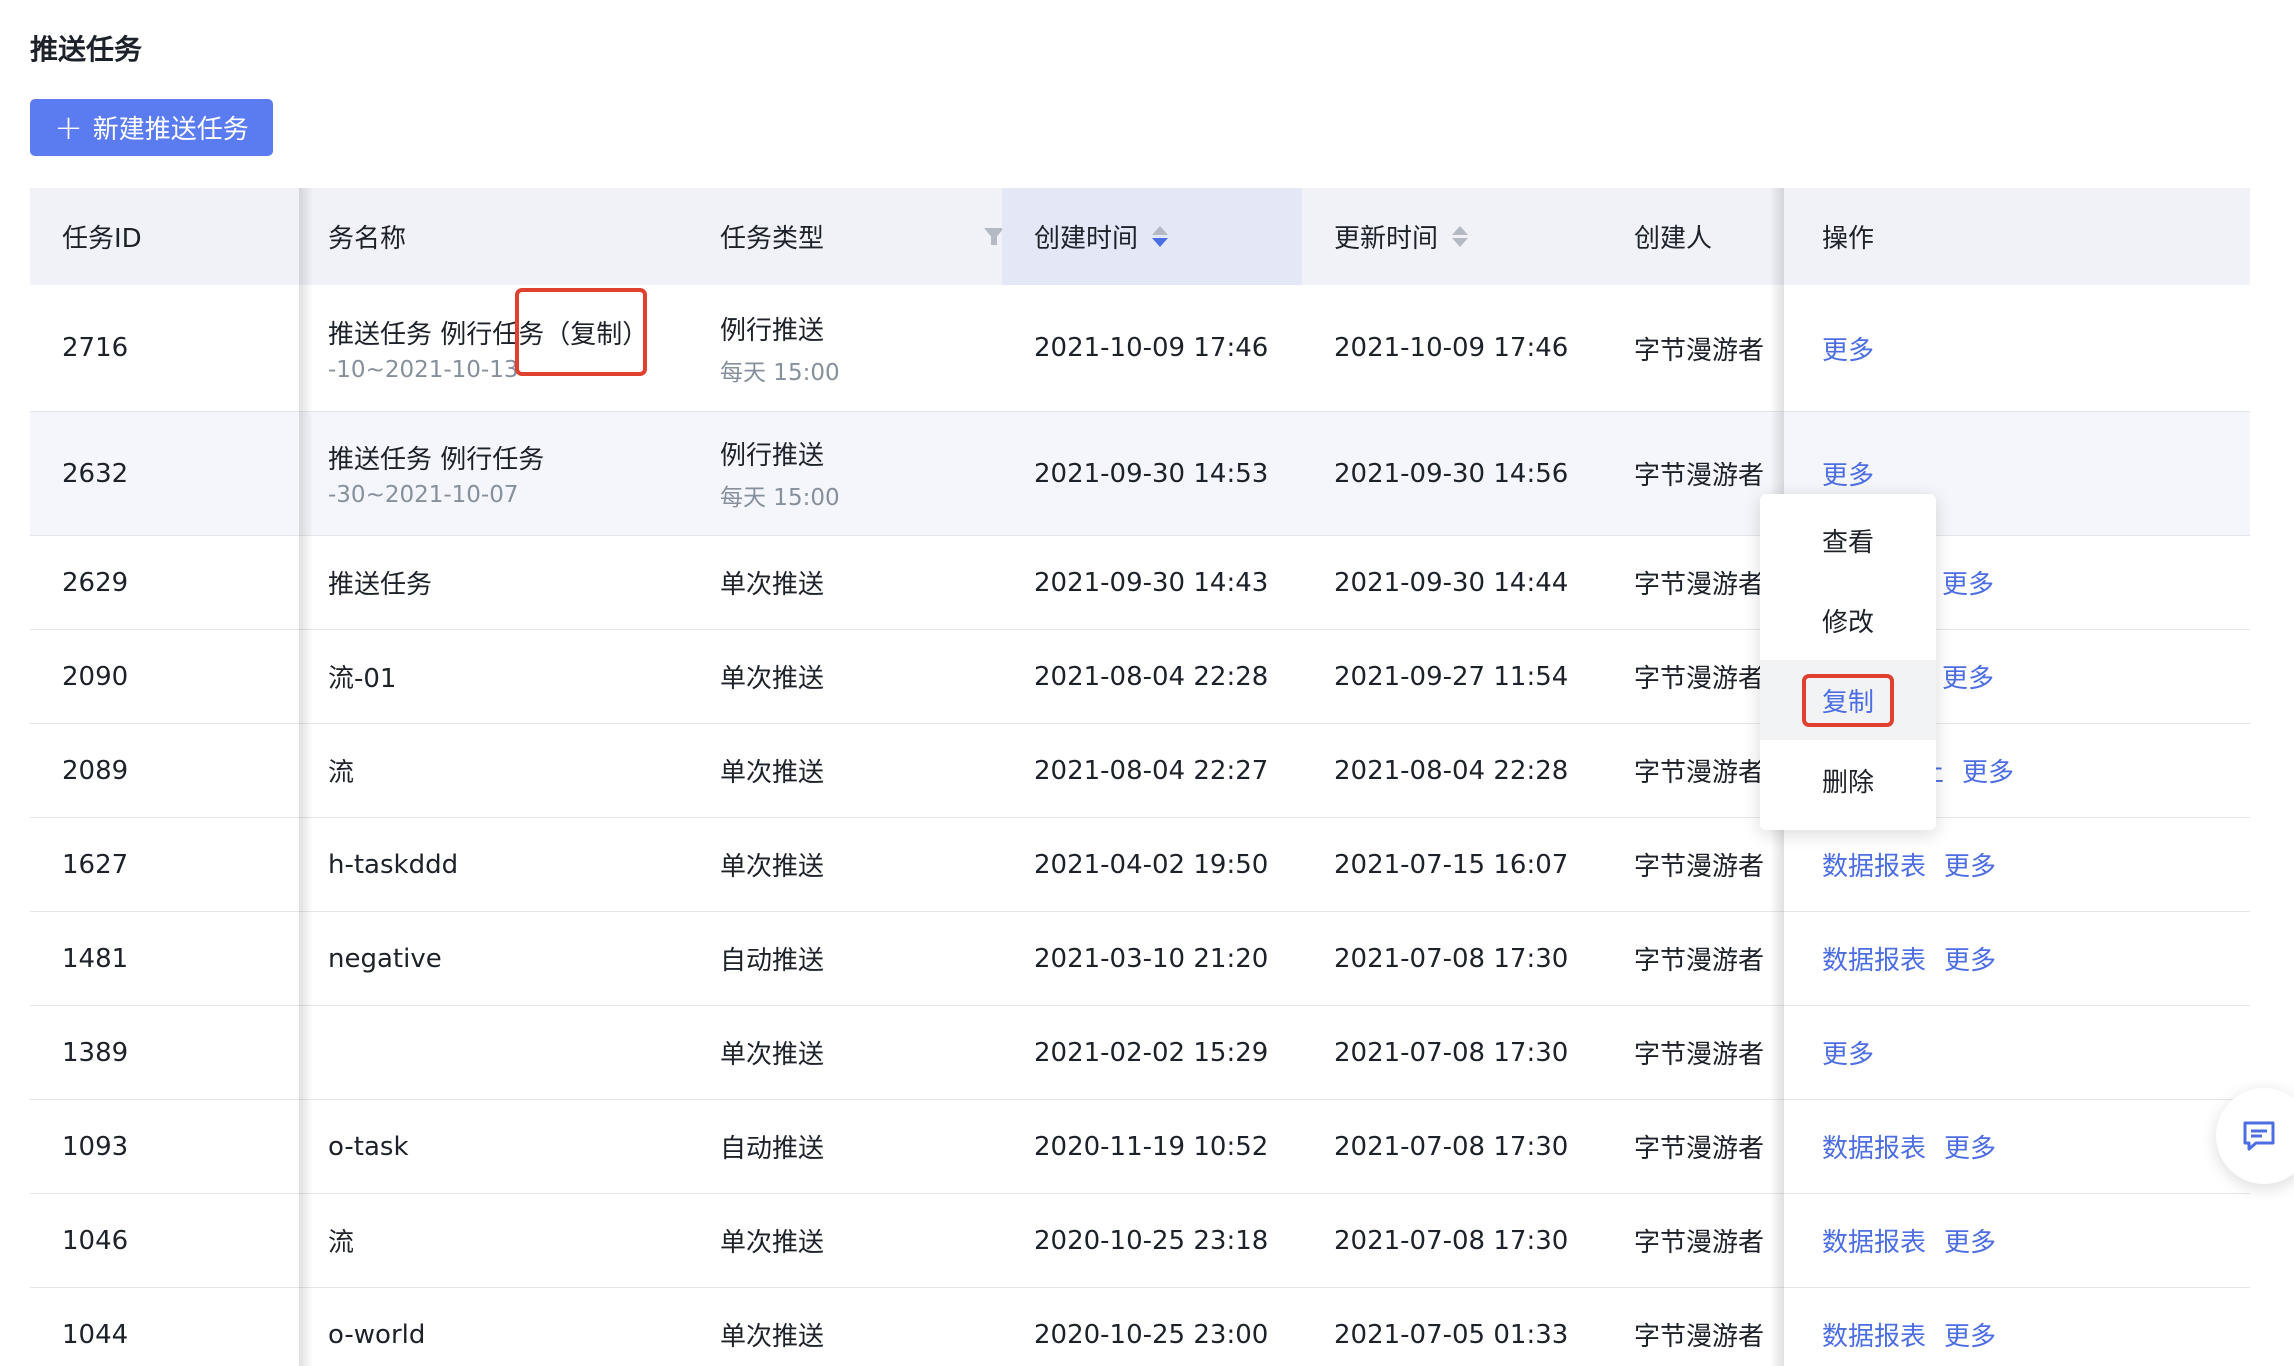  I want to click on cell-updated-time: 2021-09-30 14:44, so click(1474, 582).